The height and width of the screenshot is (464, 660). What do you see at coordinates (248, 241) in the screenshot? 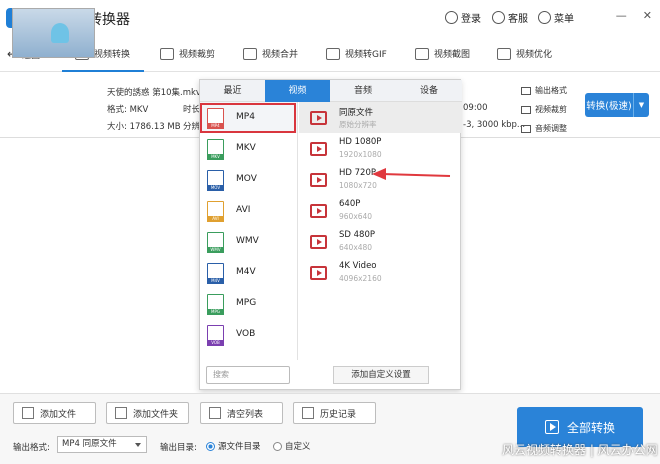
I see `format-item-wmv: WMV WMV` at bounding box center [248, 241].